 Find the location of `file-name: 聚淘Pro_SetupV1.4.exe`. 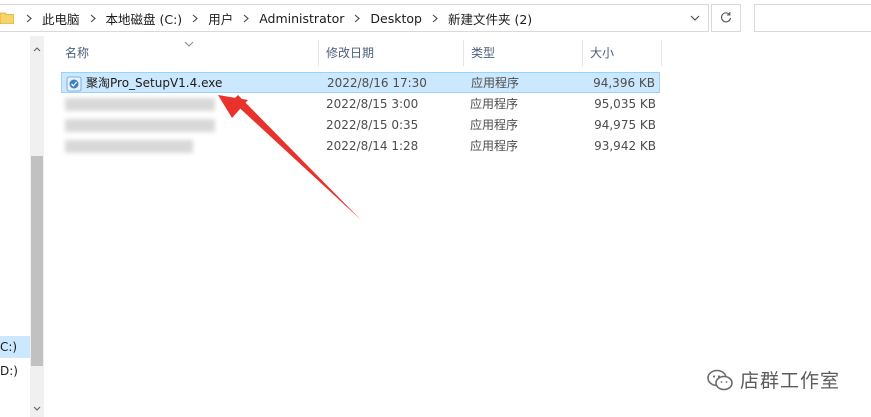

file-name: 聚淘Pro_SetupV1.4.exe is located at coordinates (154, 83).